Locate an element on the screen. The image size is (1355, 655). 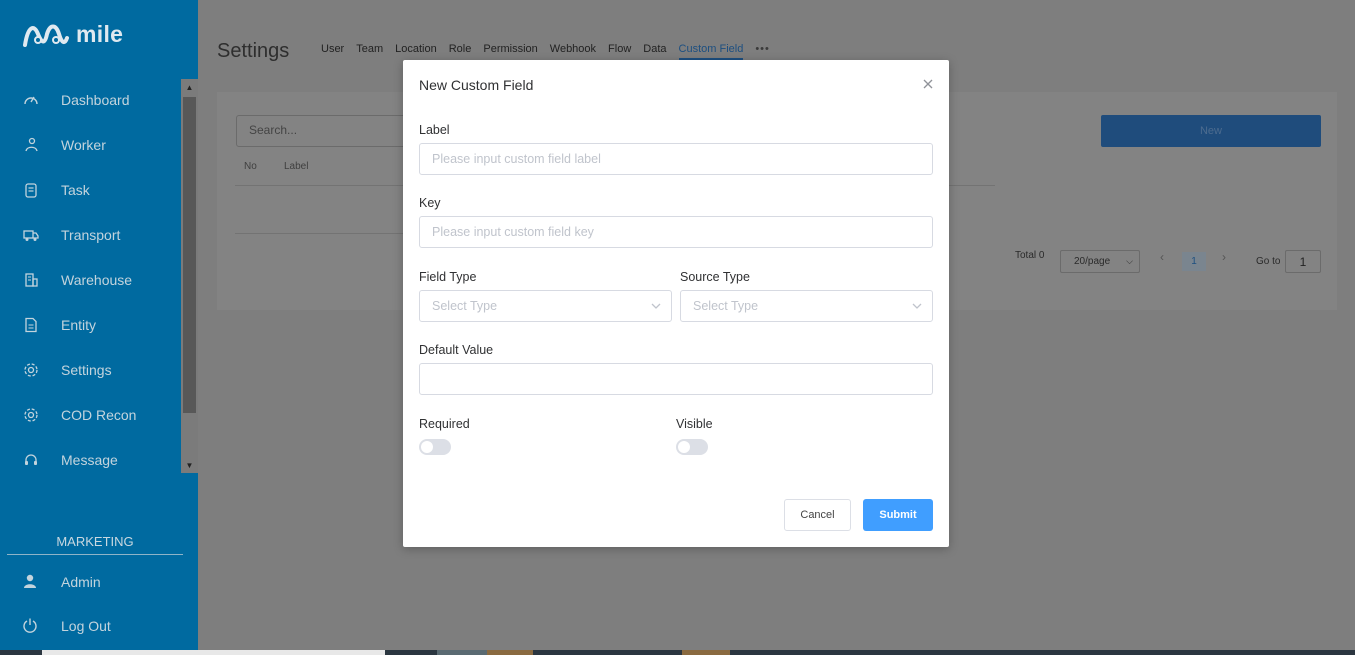
power-icon is located at coordinates (31, 626).